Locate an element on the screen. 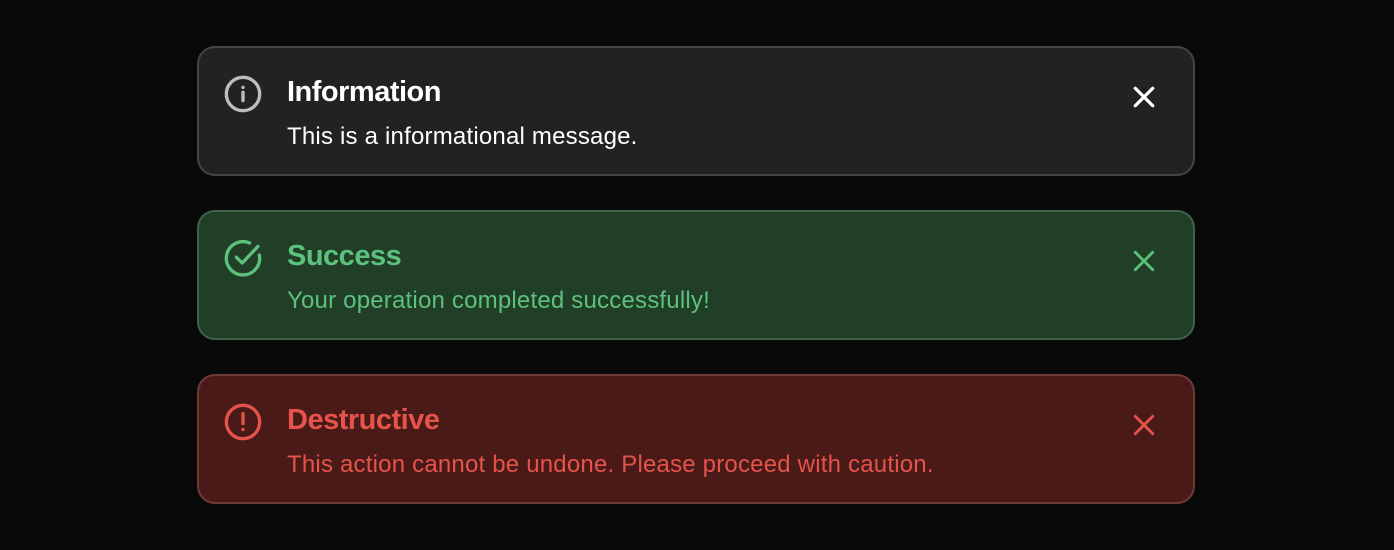 The image size is (1394, 550). check-circle-icon is located at coordinates (243, 258).